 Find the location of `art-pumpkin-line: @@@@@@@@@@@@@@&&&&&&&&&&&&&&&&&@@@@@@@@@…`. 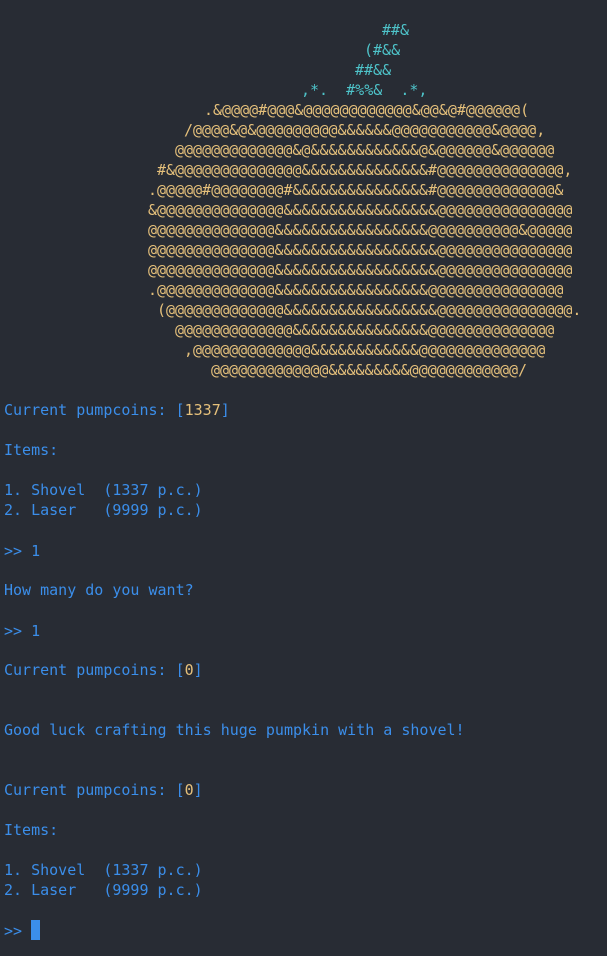

art-pumpkin-line: @@@@@@@@@@@@@@&&&&&&&&&&&&&&&&&@@@@@@@@@… is located at coordinates (360, 230).